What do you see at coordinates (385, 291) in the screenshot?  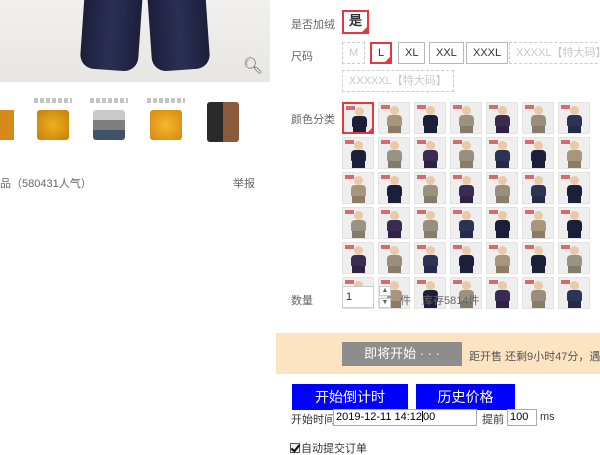 I see `increase-arrow-icon: ▲` at bounding box center [385, 291].